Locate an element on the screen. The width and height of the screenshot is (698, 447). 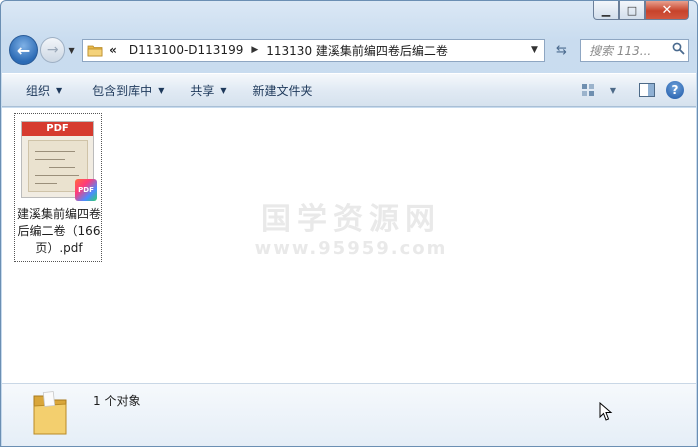
file-item: PDF PDF 建溪集前编四卷后编二卷（166页）.pdf is located at coordinates (58, 187).